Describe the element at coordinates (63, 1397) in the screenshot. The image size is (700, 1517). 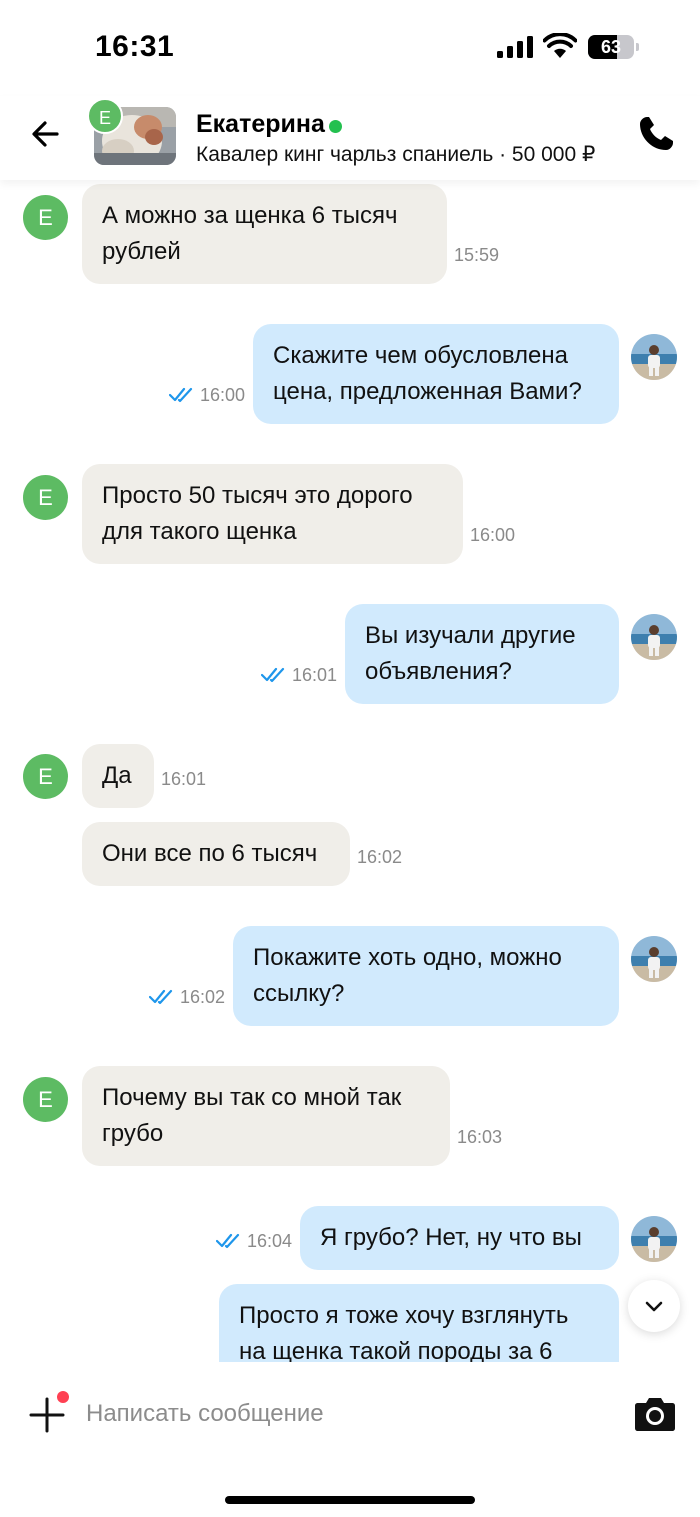
I see `notification-dot` at that location.